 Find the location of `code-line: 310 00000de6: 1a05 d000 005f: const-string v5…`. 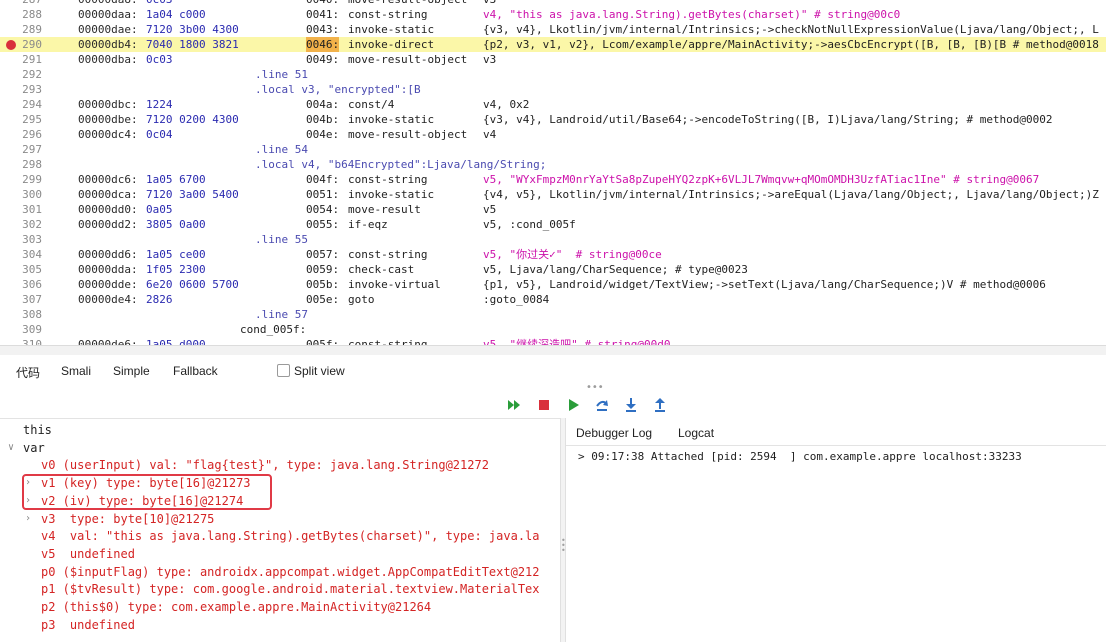

code-line: 310 00000de6: 1a05 d000 005f: const-string v5… is located at coordinates (553, 341).